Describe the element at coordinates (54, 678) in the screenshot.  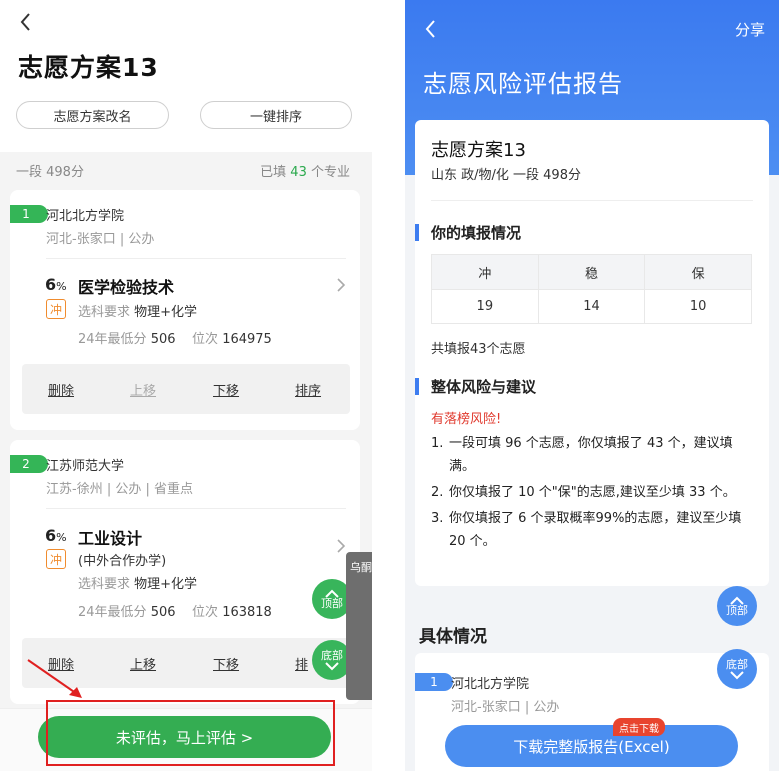
I see `annotation-arrow-icon` at that location.